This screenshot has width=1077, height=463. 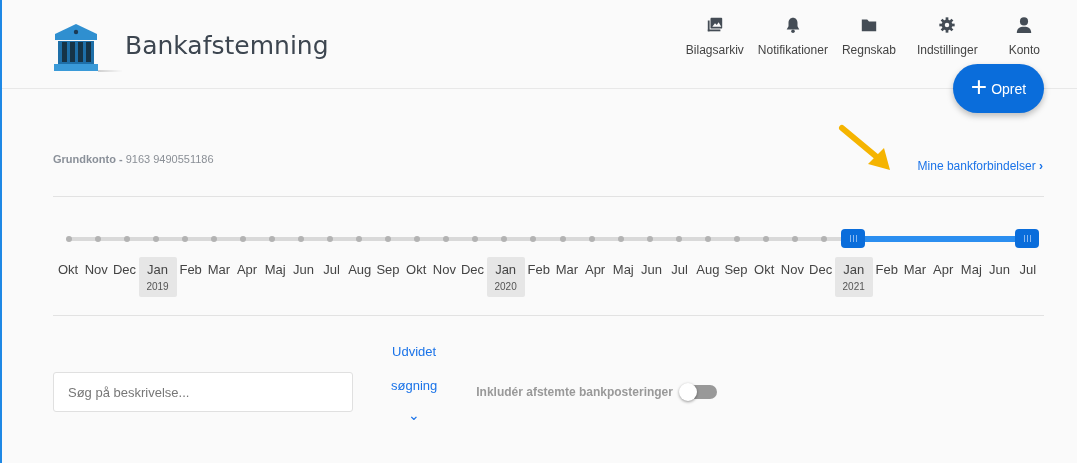 What do you see at coordinates (505, 277) in the screenshot?
I see `year-marker: Jan 2020` at bounding box center [505, 277].